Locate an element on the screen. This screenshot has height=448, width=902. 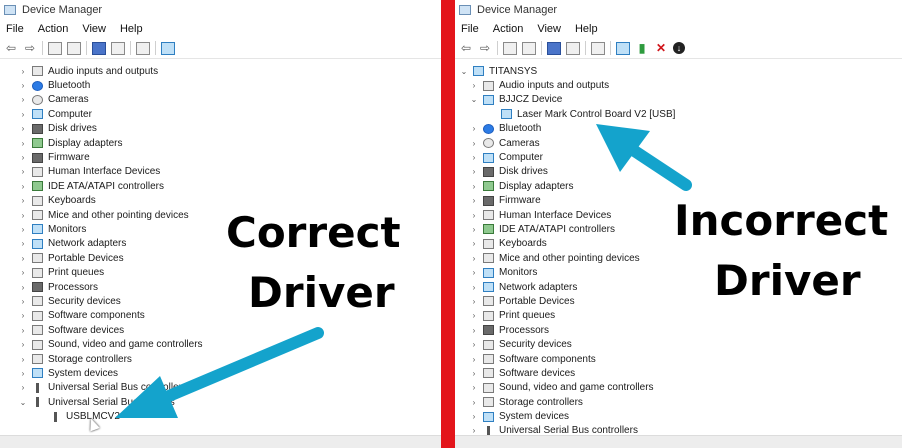
correct-label-line2: Driver is located at coordinates (321, 292).